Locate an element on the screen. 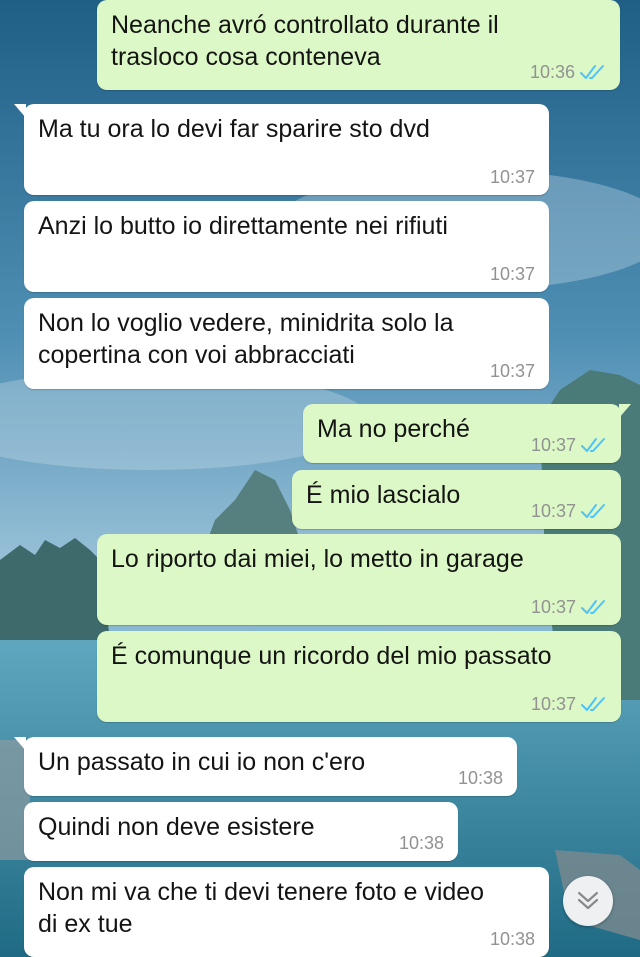 This screenshot has height=957, width=640. message-text: Quindi non deve esistere is located at coordinates (176, 827).